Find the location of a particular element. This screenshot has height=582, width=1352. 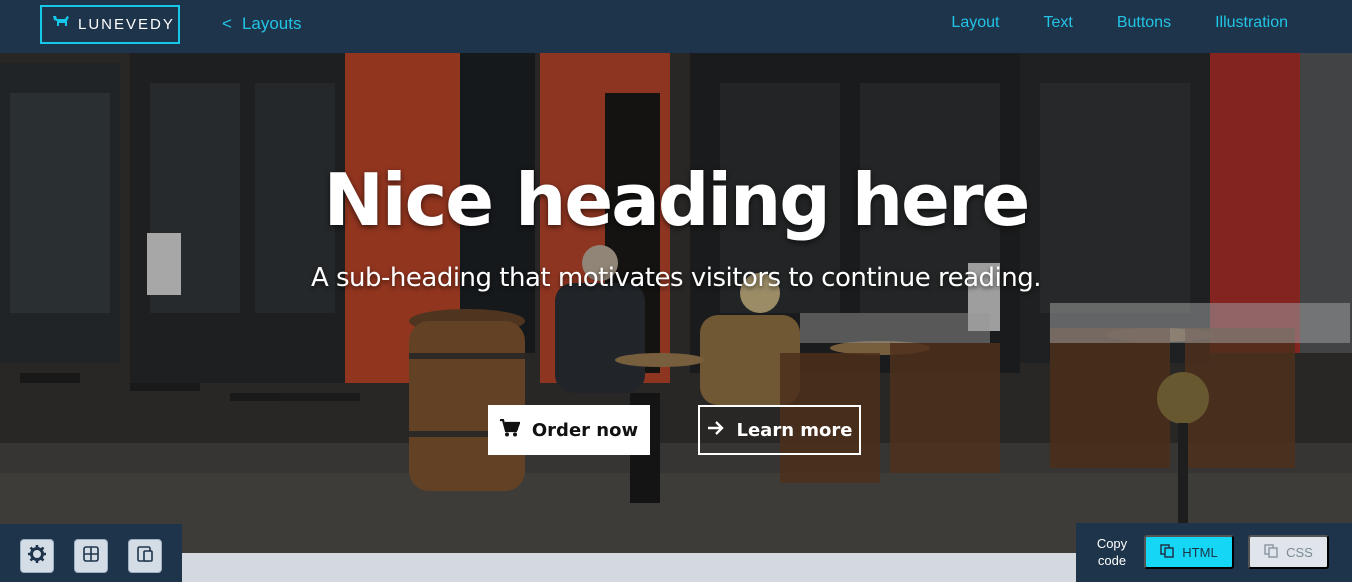

order-now-button: Order now is located at coordinates (569, 430).